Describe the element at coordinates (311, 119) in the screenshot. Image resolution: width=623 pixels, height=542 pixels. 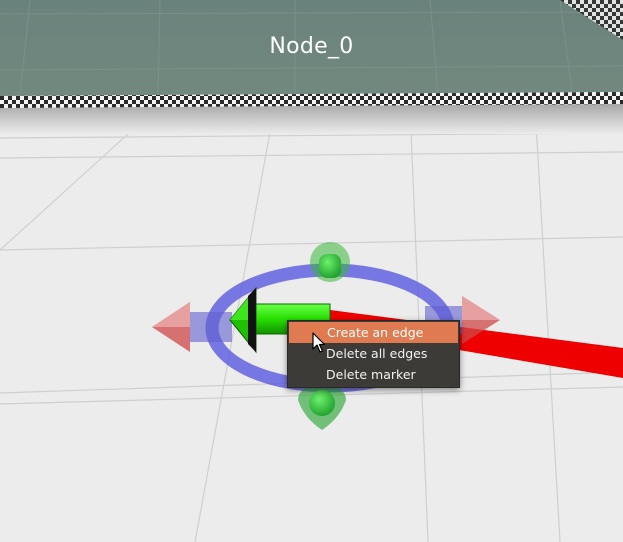
I see `node-shadow` at that location.